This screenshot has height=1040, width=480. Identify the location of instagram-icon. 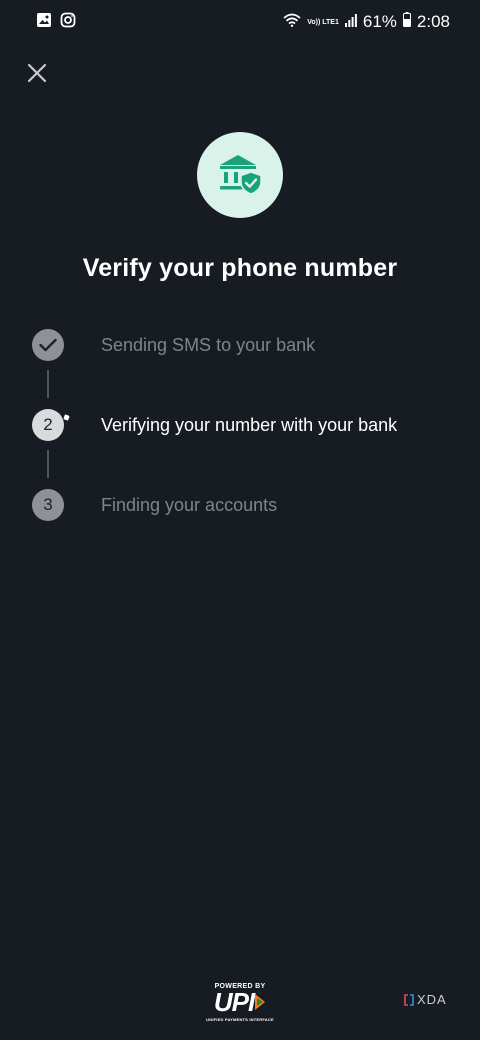
(68, 22).